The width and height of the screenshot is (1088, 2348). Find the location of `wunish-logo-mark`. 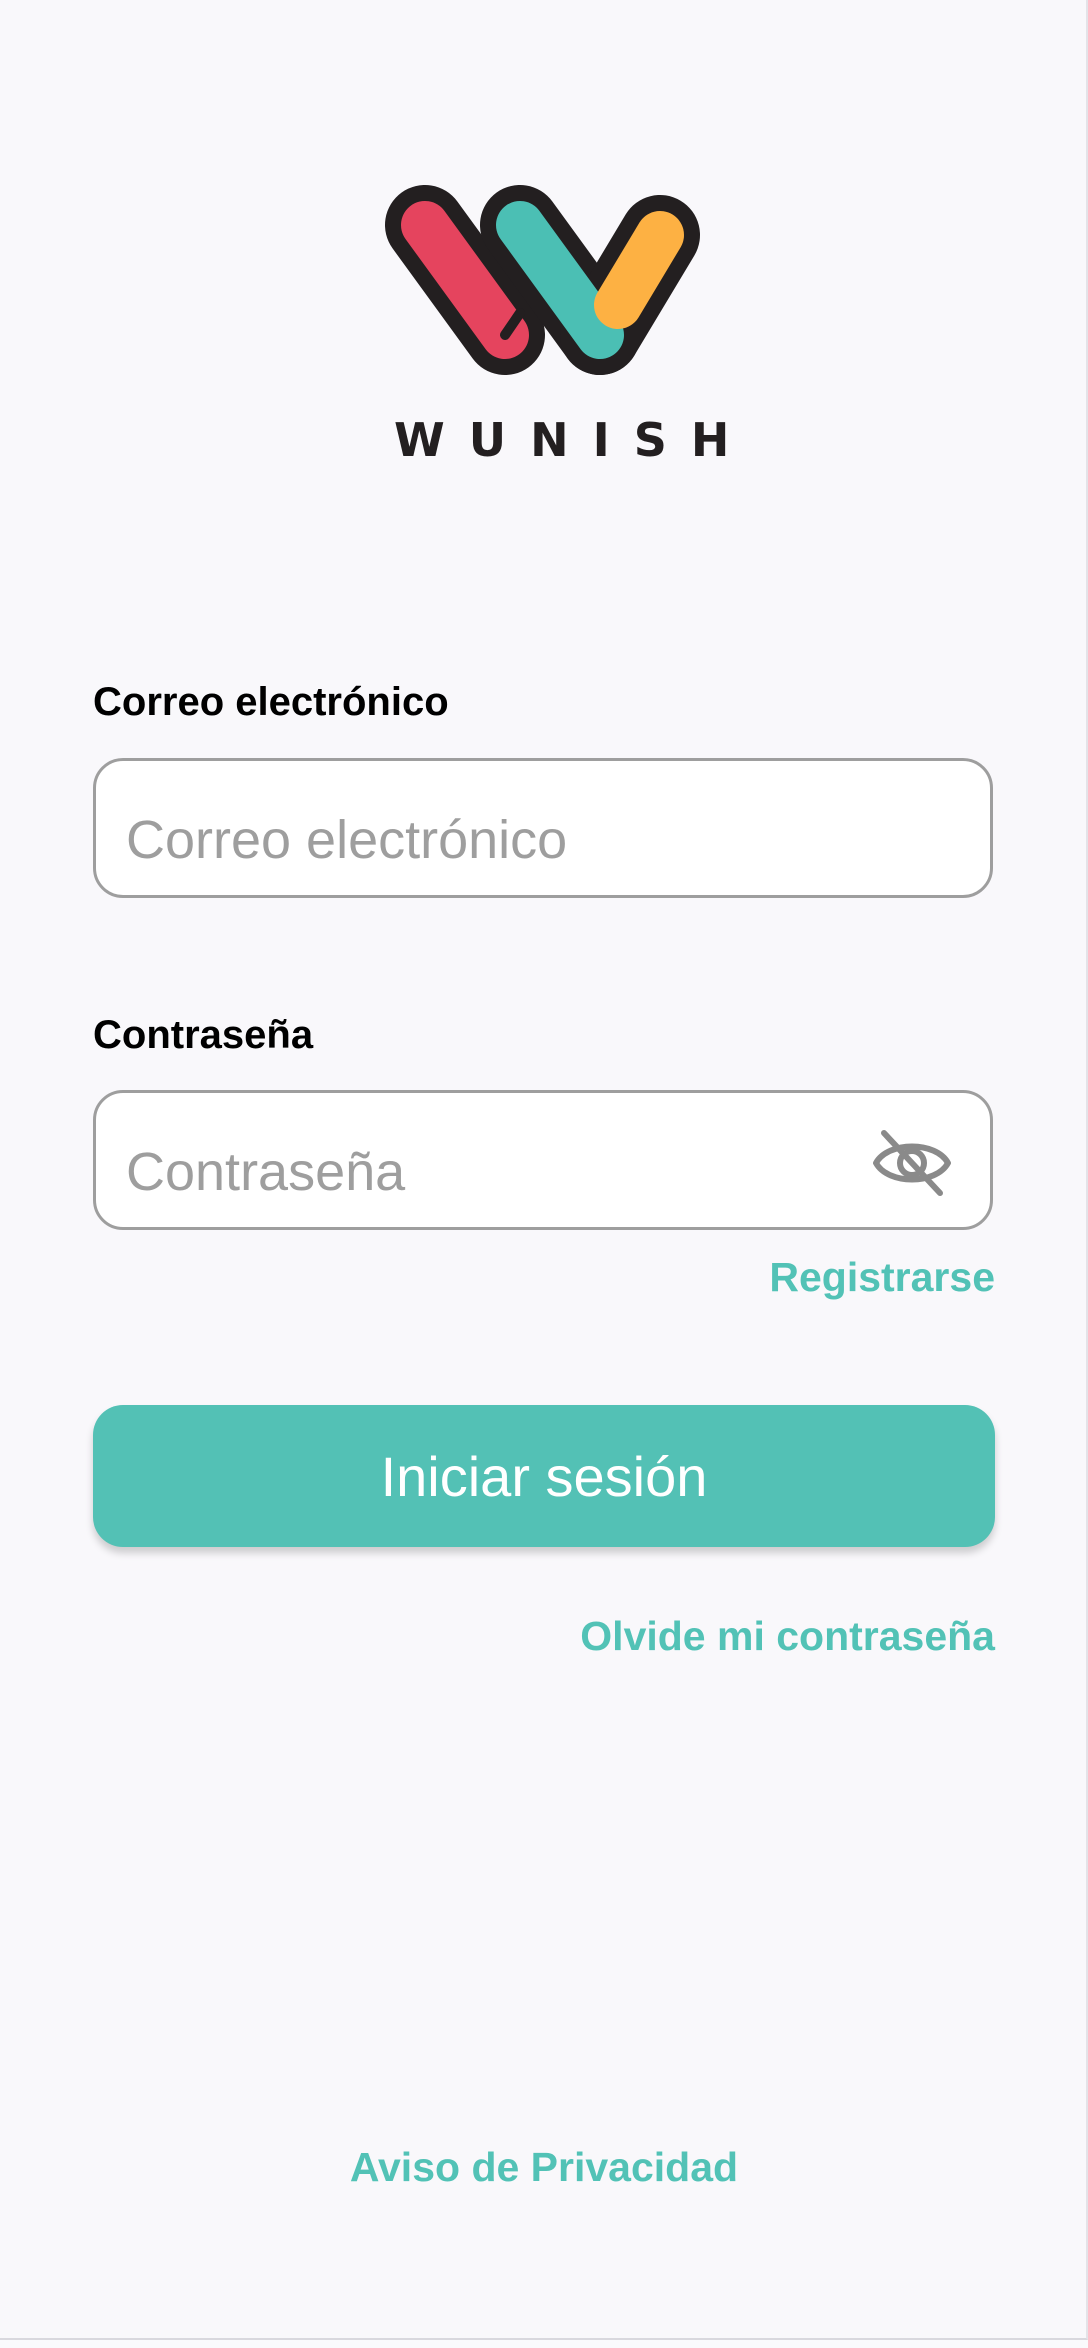

wunish-logo-mark is located at coordinates (542, 280).